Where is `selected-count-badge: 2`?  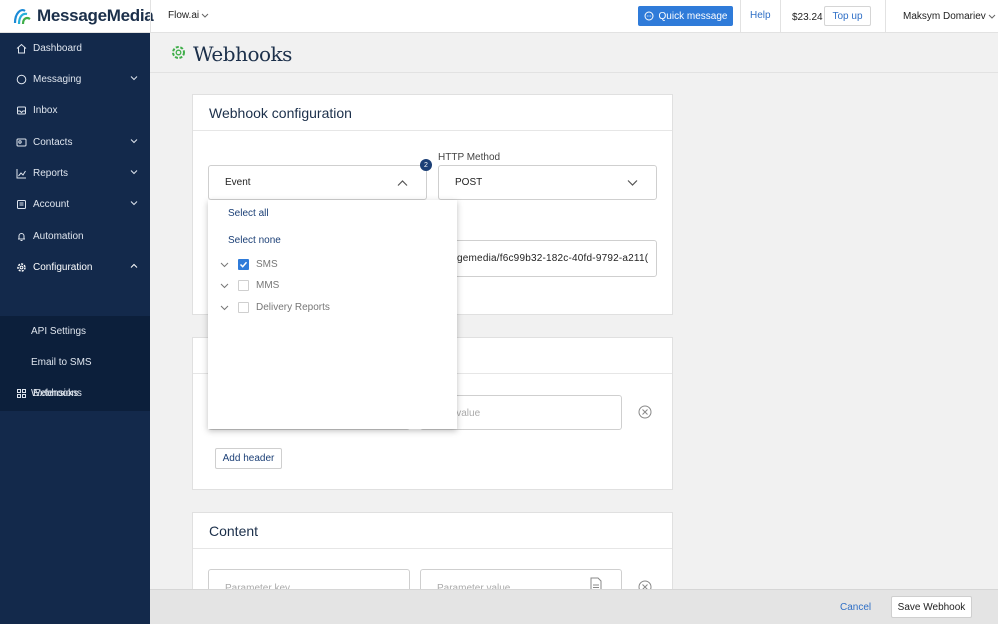 selected-count-badge: 2 is located at coordinates (426, 165).